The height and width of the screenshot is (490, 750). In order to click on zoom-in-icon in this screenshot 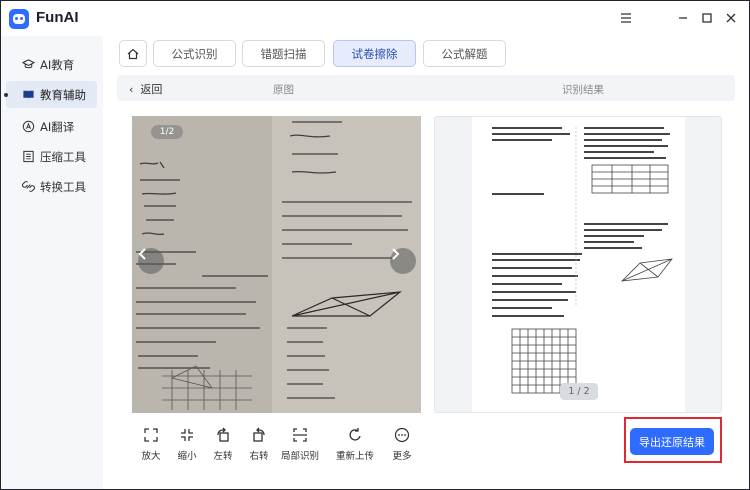, I will do `click(151, 435)`.